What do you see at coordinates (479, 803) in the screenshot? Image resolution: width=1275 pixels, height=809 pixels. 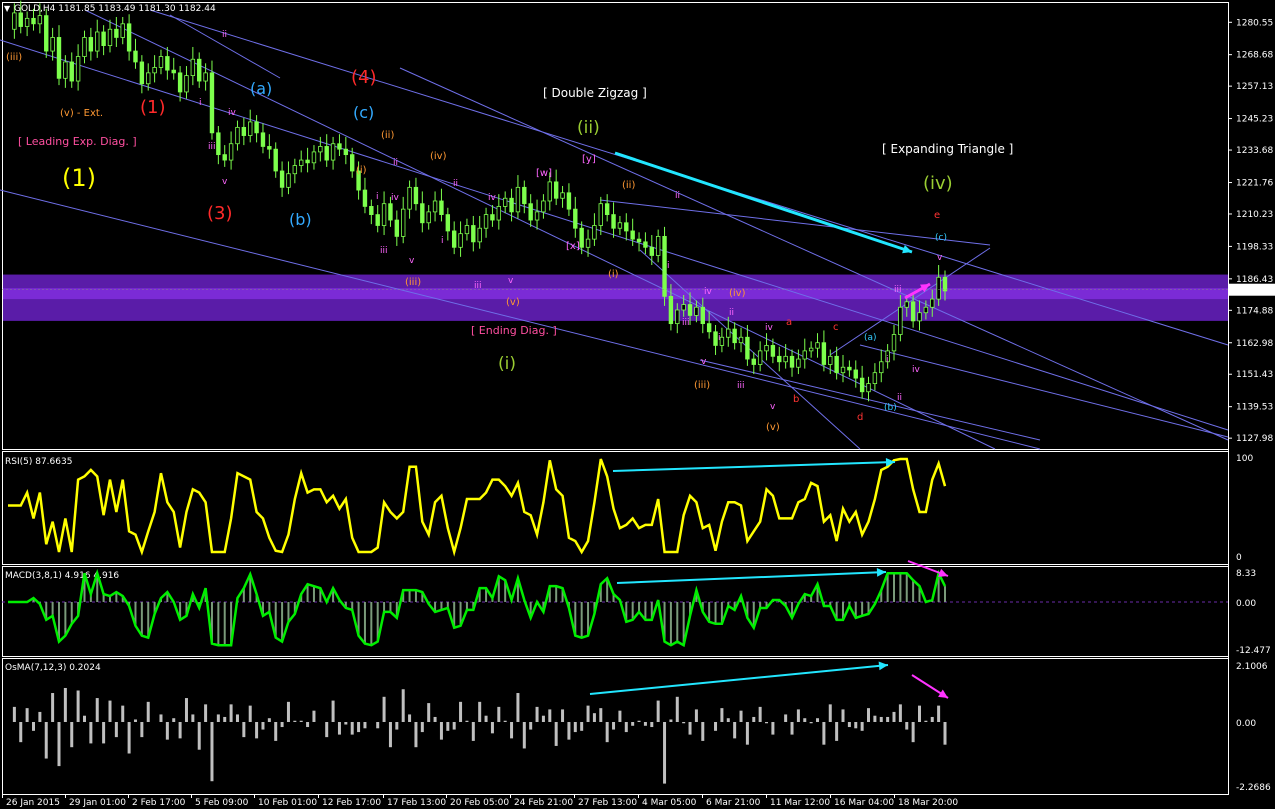 I see `x-tick-label: 20 Feb 05:00` at bounding box center [479, 803].